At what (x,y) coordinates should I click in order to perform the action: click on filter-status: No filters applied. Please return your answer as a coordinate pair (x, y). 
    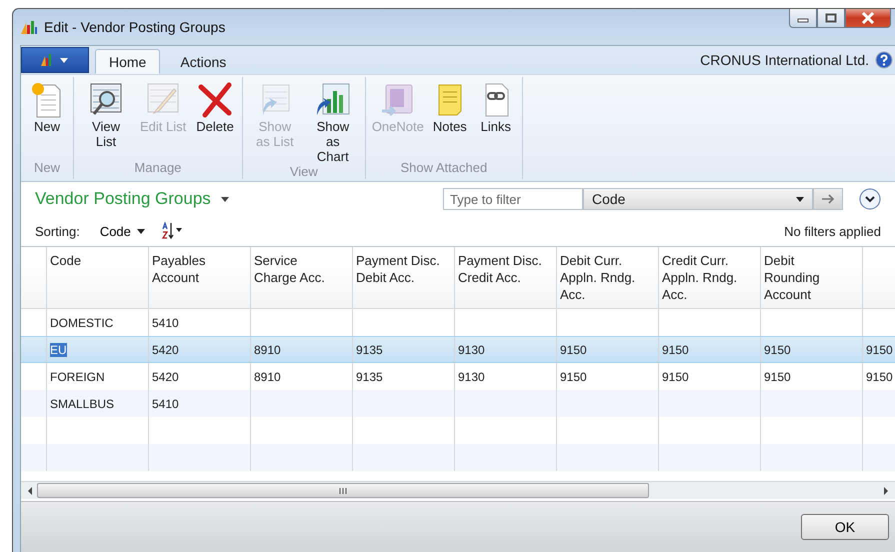
    Looking at the image, I should click on (832, 231).